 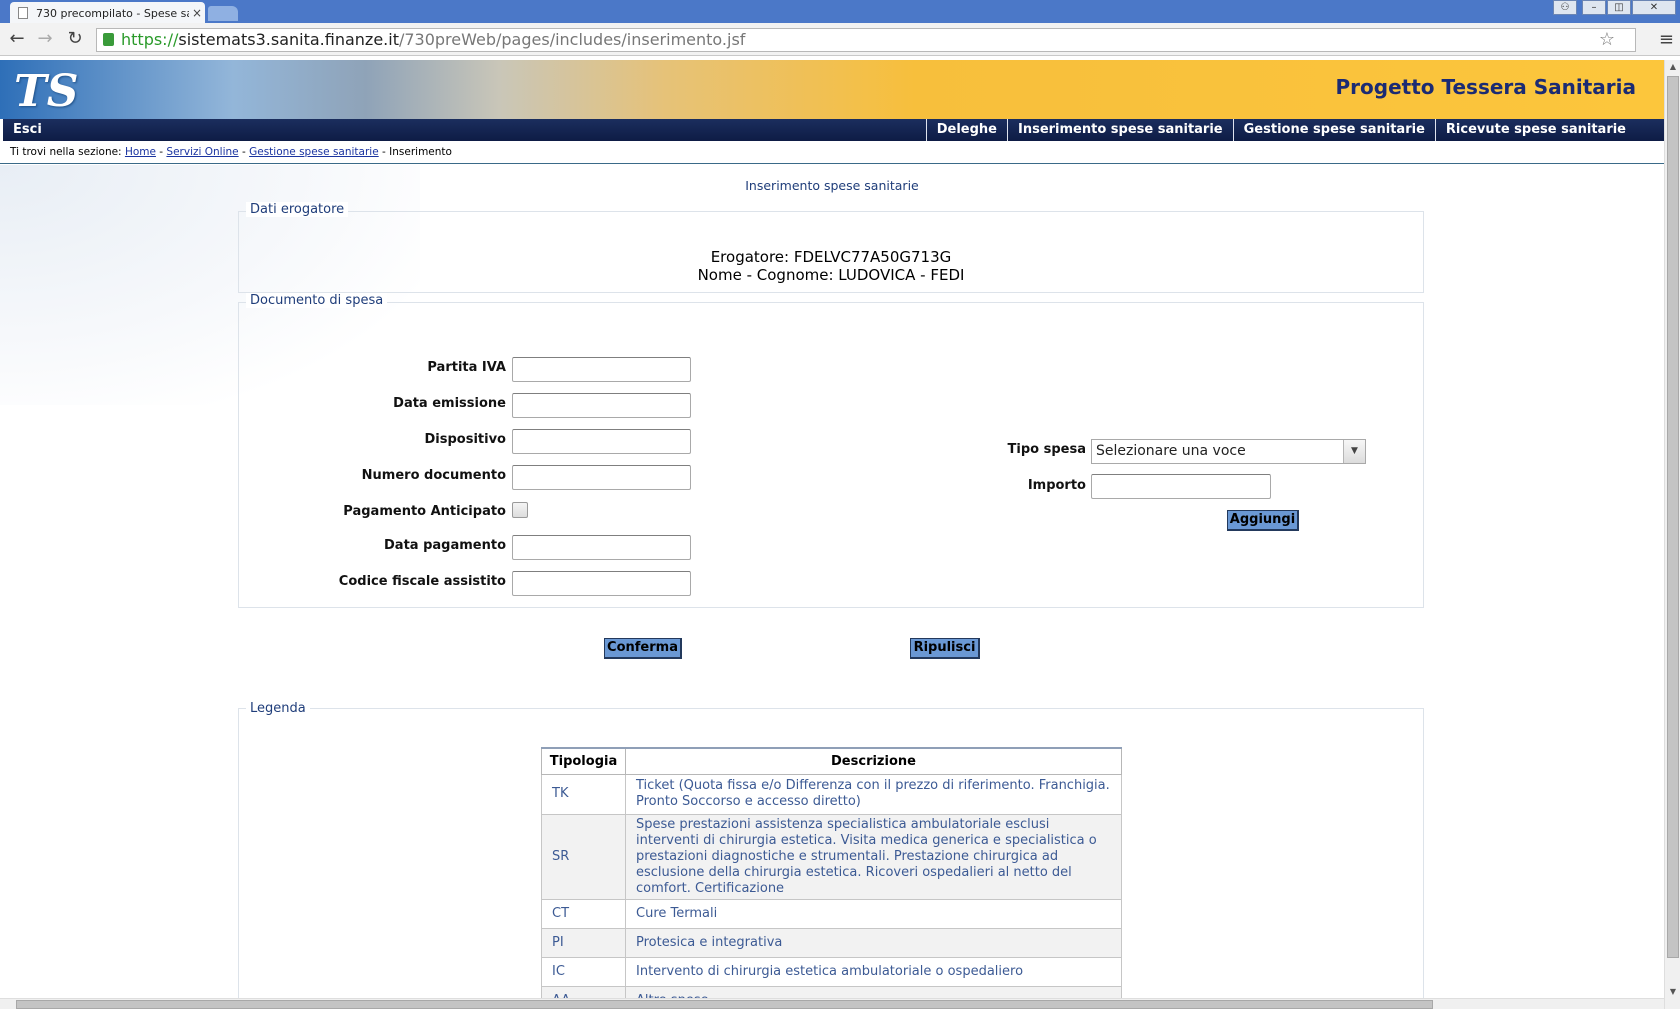 What do you see at coordinates (108, 39) in the screenshot?
I see `lock-icon` at bounding box center [108, 39].